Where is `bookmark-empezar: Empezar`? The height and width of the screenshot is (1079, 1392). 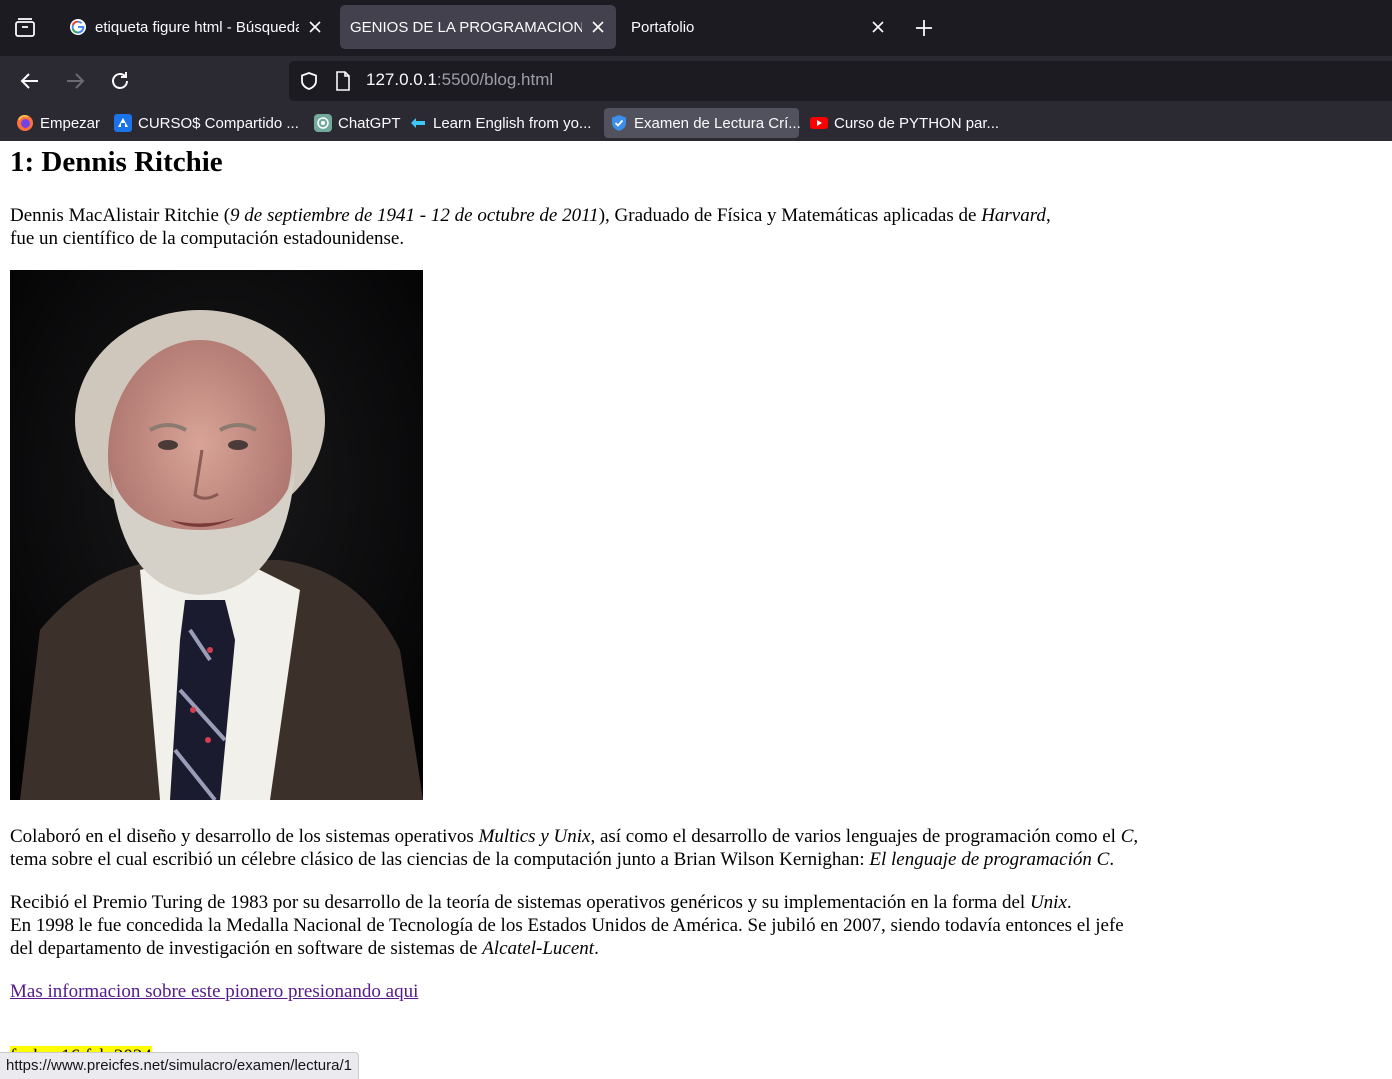 bookmark-empezar: Empezar is located at coordinates (58, 123).